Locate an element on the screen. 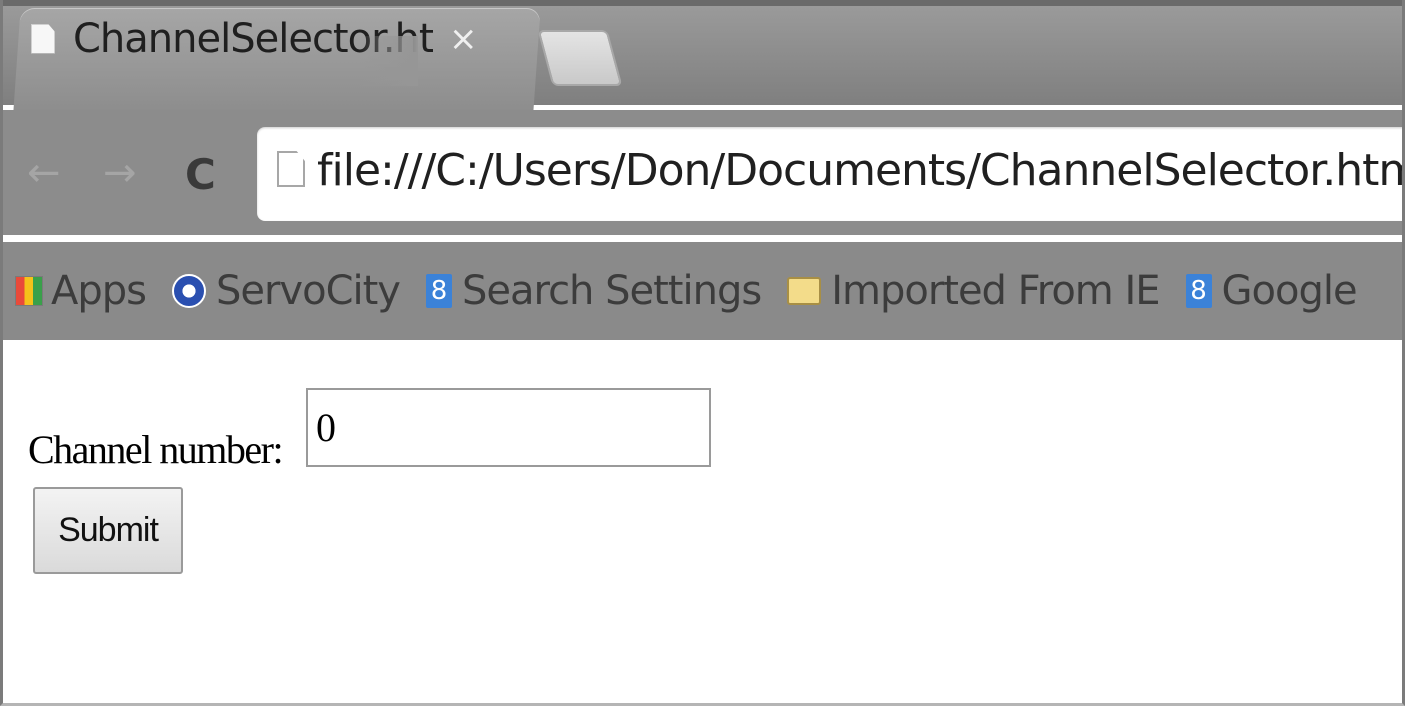 This screenshot has width=1405, height=706. bookmark-apps: Apps is located at coordinates (81, 291).